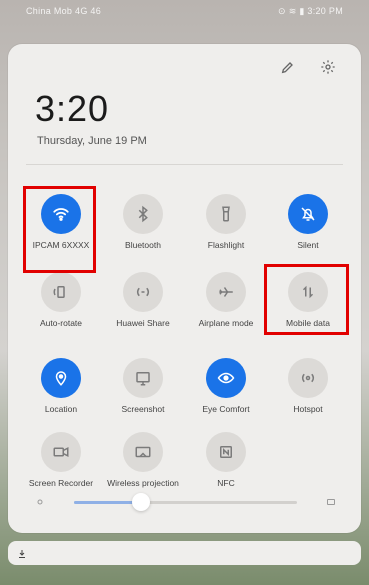  What do you see at coordinates (226, 292) in the screenshot?
I see `airplane-icon` at bounding box center [226, 292].